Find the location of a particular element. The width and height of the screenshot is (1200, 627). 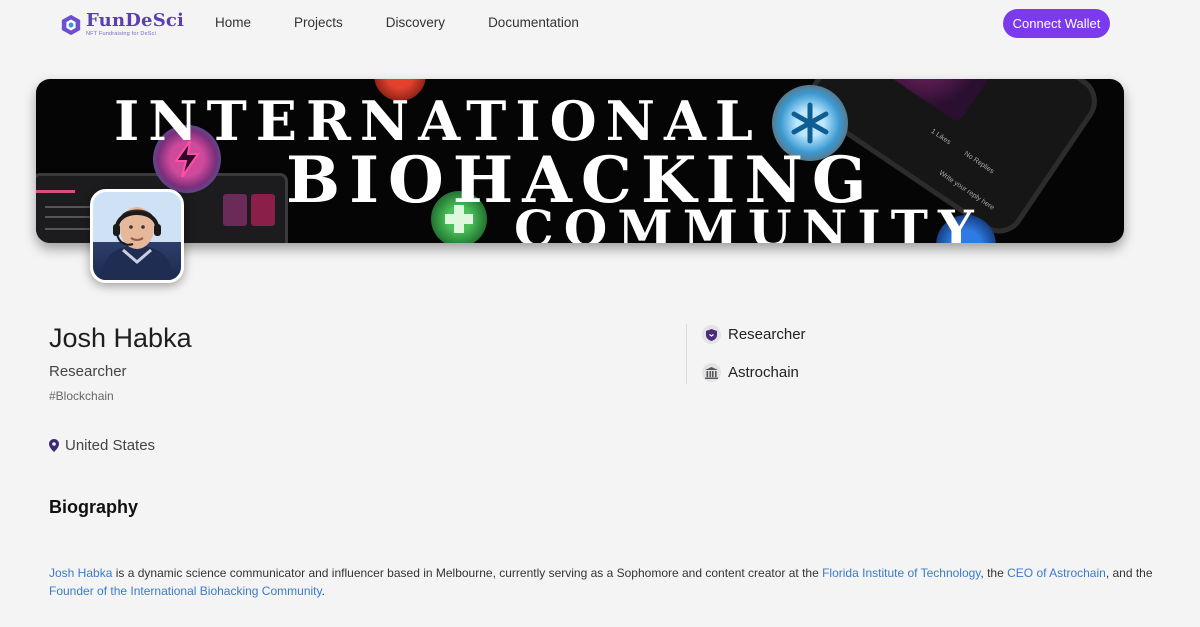

person-photo is located at coordinates (137, 236).